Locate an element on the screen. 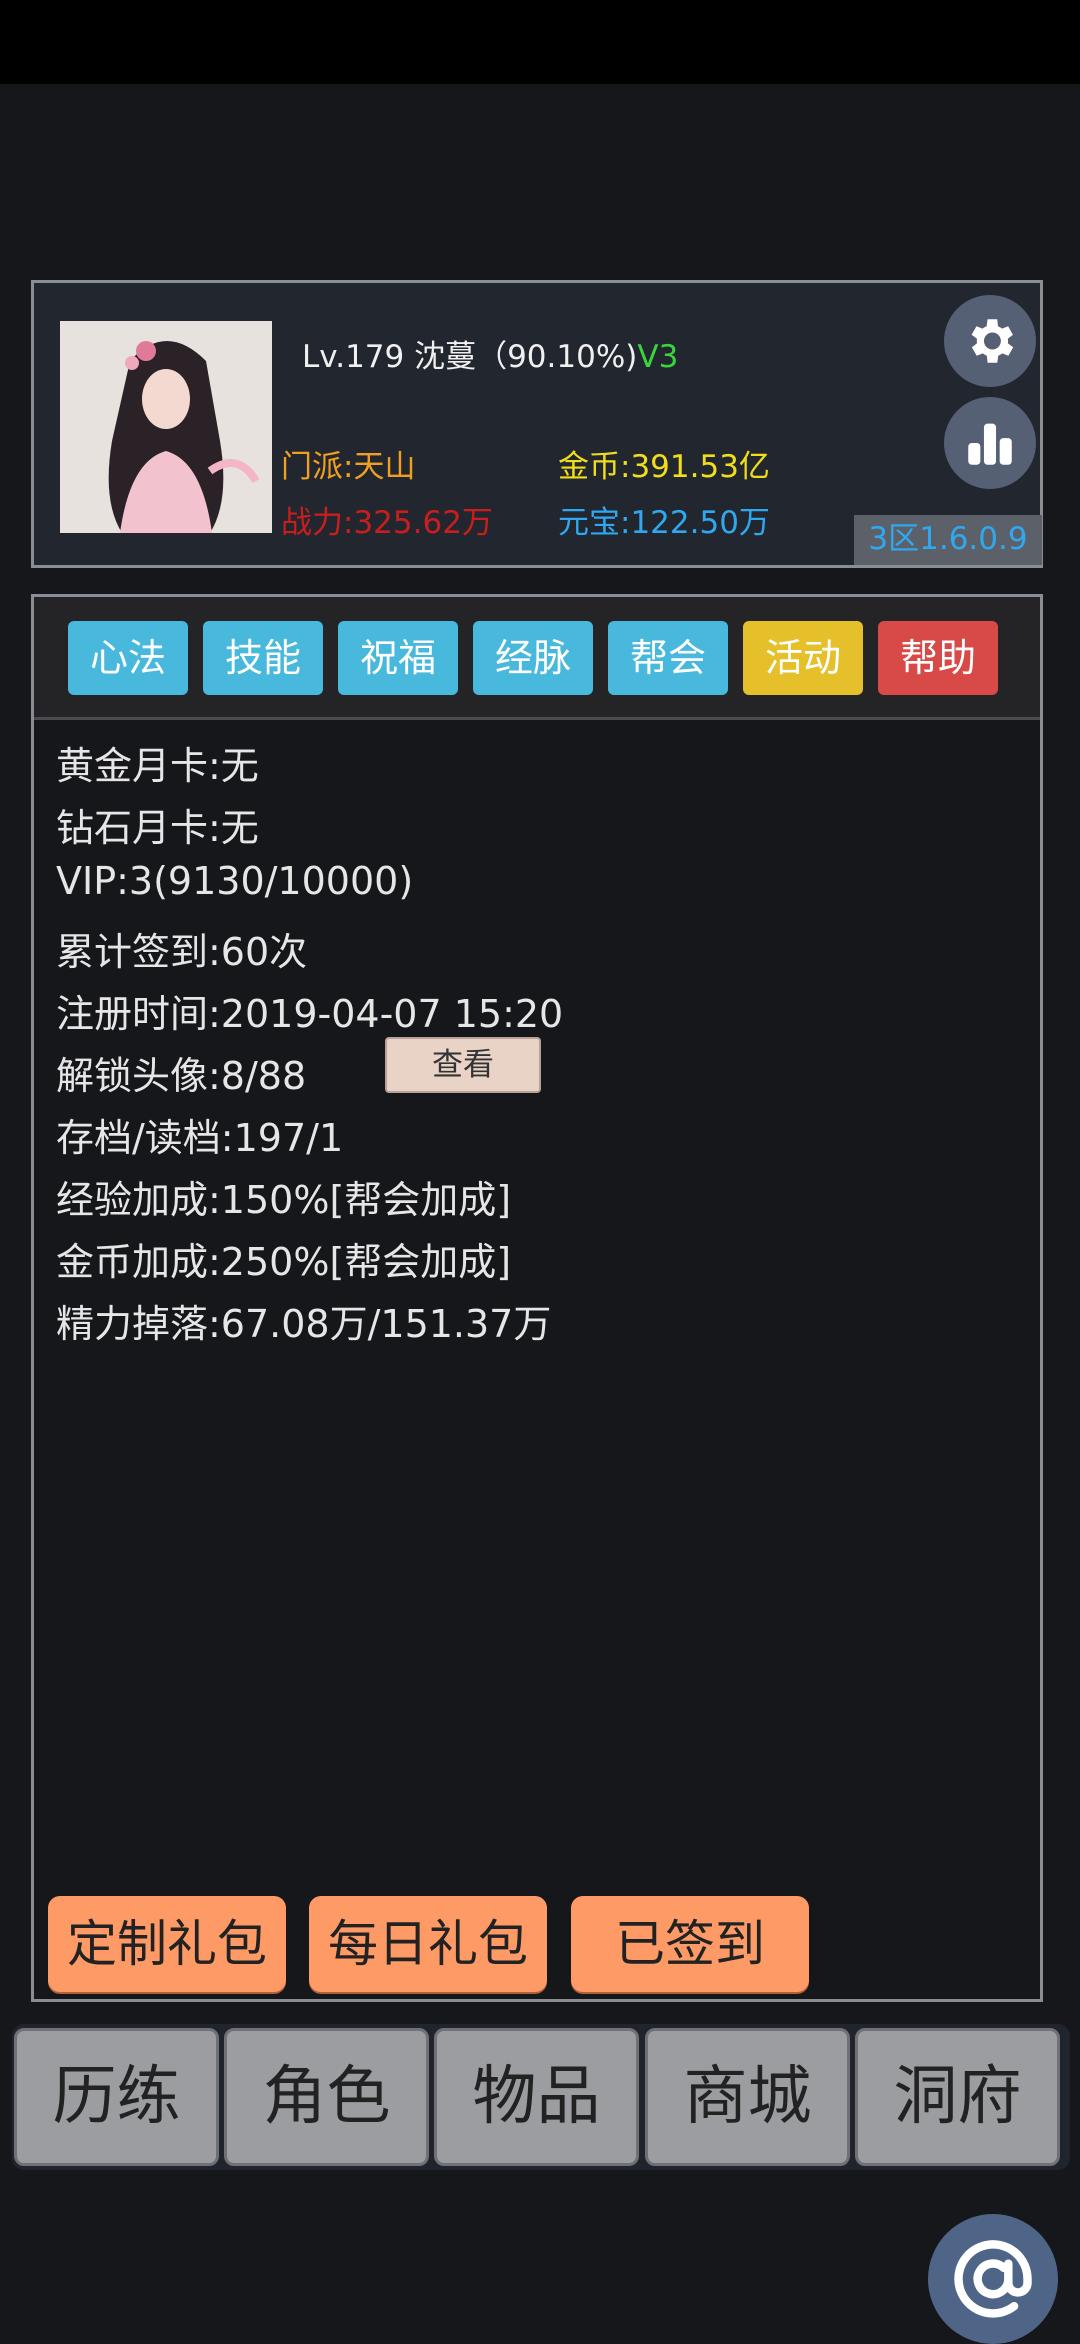 Image resolution: width=1080 pixels, height=2344 pixels. status-bar is located at coordinates (540, 42).